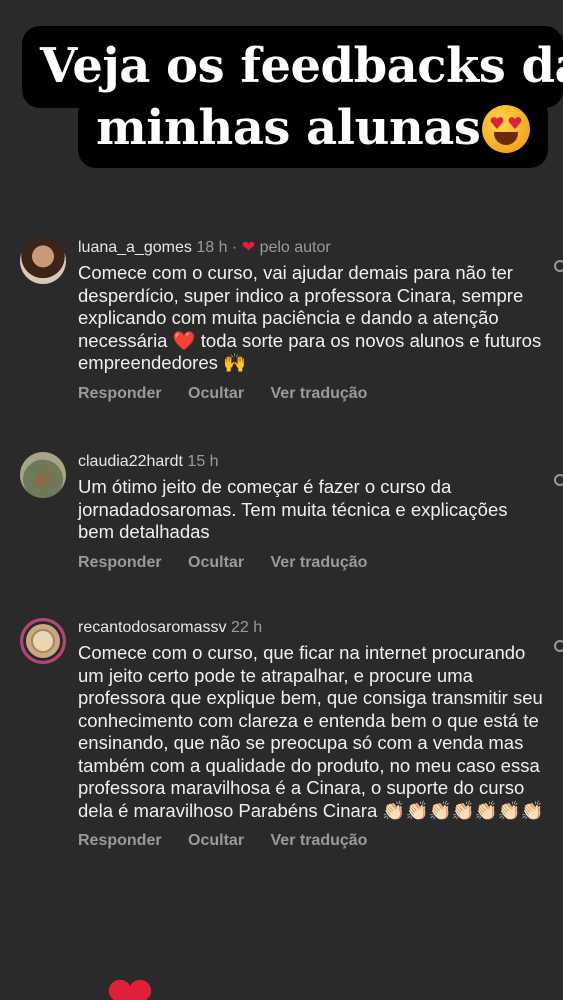  What do you see at coordinates (313, 628) in the screenshot?
I see `comment-meta: recantodosaromassv 22 h` at bounding box center [313, 628].